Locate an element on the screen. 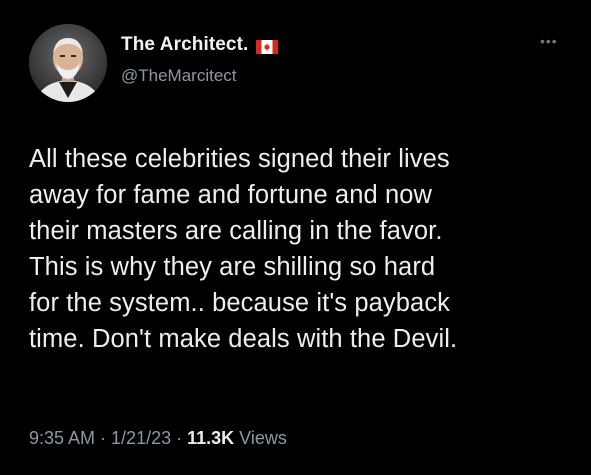  tweet-meta: 9:35 AM · 1/21/23 · 11.3K Views is located at coordinates (158, 438).